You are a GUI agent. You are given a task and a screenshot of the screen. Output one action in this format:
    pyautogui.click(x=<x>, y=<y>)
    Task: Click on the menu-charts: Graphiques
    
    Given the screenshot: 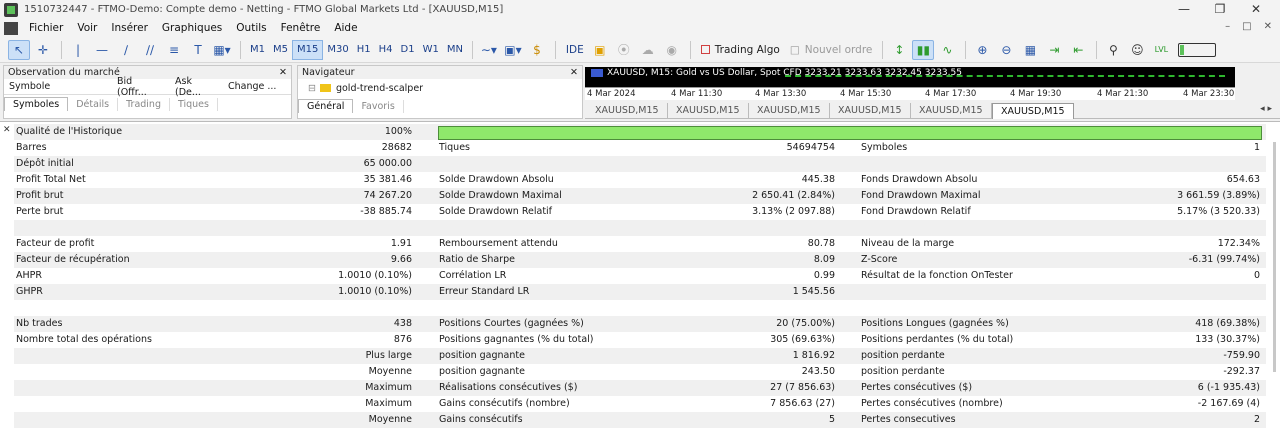 What is the action you would take?
    pyautogui.click(x=192, y=28)
    